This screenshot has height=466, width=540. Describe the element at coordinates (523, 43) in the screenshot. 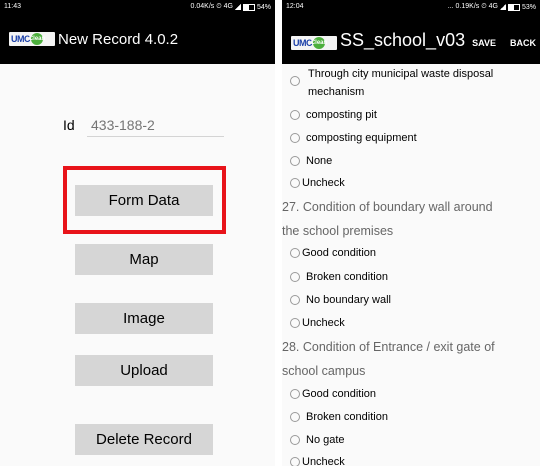

I see `back-button: BACK` at that location.